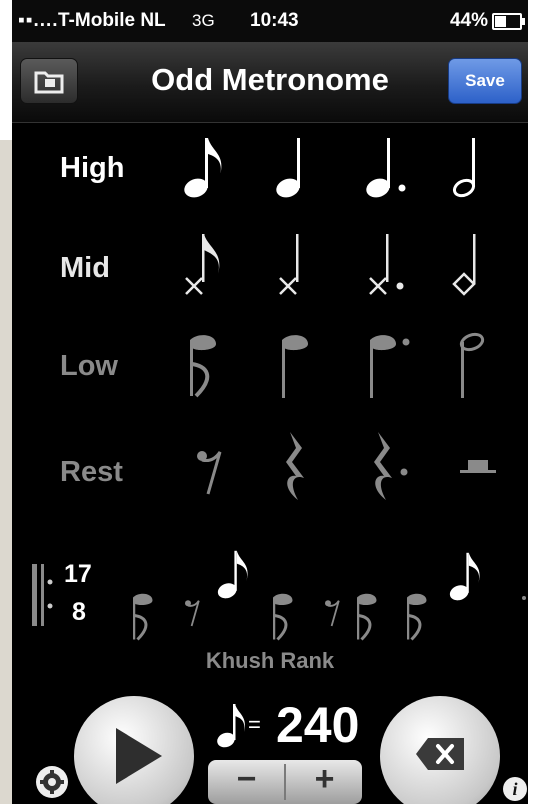 Image resolution: width=540 pixels, height=804 pixels. I want to click on quarter-rest-icon, so click(296, 468).